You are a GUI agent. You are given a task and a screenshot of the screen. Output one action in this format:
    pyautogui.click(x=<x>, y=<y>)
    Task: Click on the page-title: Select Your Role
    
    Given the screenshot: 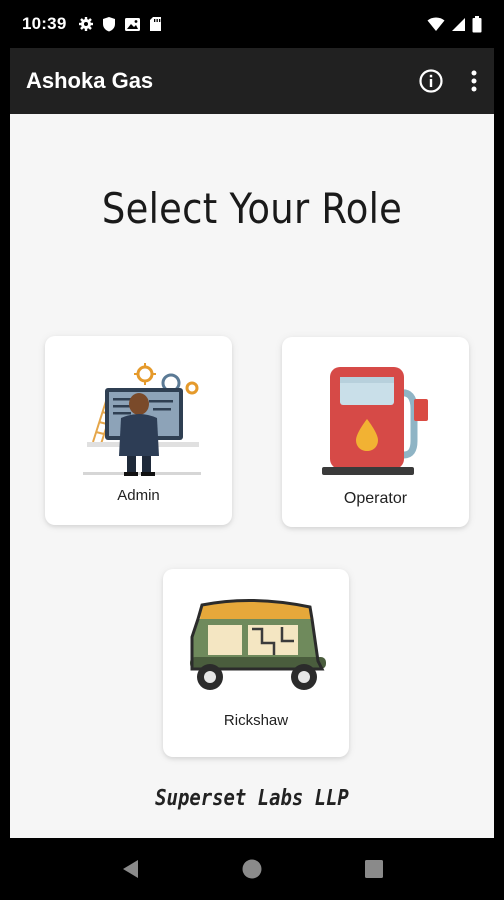 What is the action you would take?
    pyautogui.click(x=252, y=208)
    